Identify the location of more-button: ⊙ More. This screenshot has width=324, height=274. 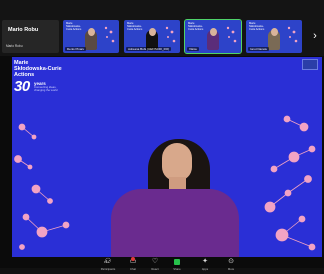
(231, 264).